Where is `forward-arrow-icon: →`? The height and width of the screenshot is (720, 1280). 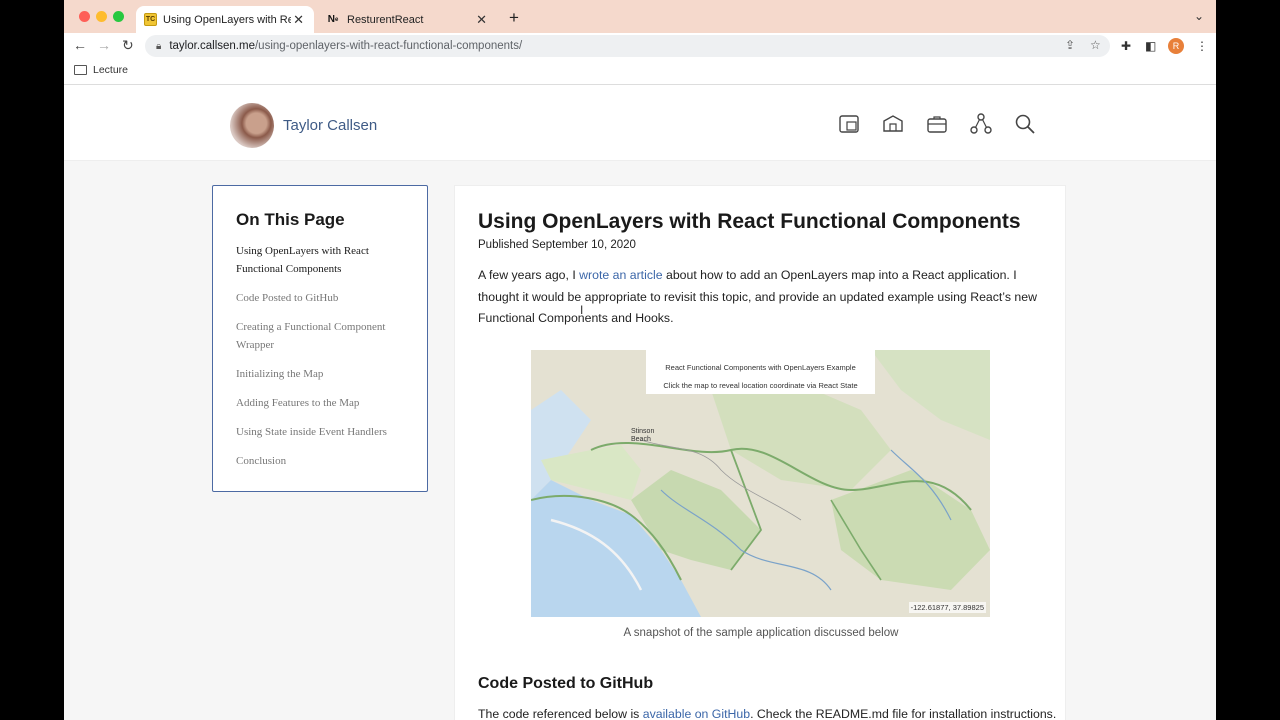 forward-arrow-icon: → is located at coordinates (104, 45).